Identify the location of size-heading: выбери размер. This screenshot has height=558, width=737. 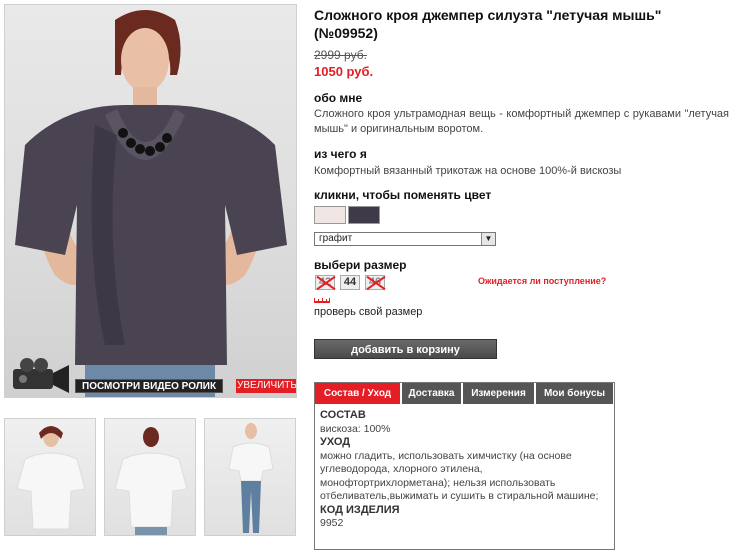
(360, 265).